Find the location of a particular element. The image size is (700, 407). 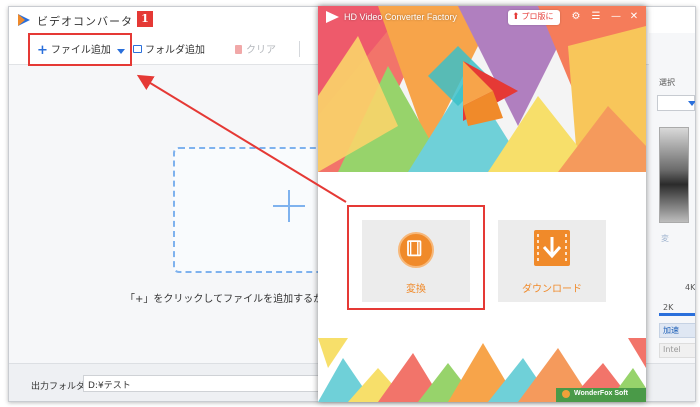

wonderfox-logo-icon is located at coordinates (566, 394).